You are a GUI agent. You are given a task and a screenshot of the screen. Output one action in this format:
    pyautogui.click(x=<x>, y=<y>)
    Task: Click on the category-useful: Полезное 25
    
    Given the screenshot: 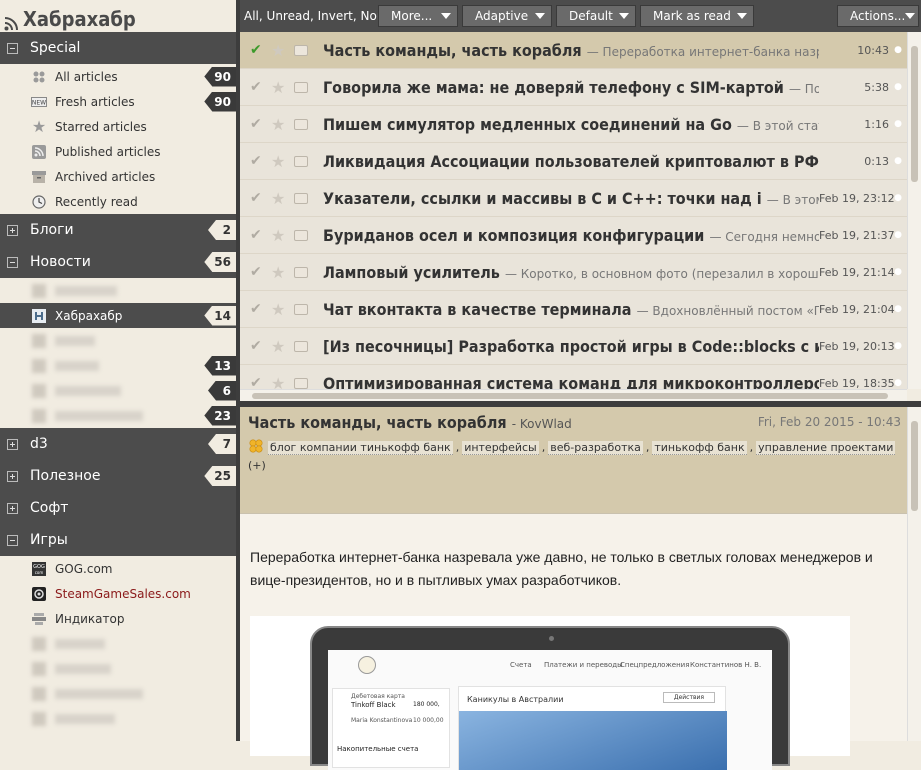 What is the action you would take?
    pyautogui.click(x=118, y=476)
    